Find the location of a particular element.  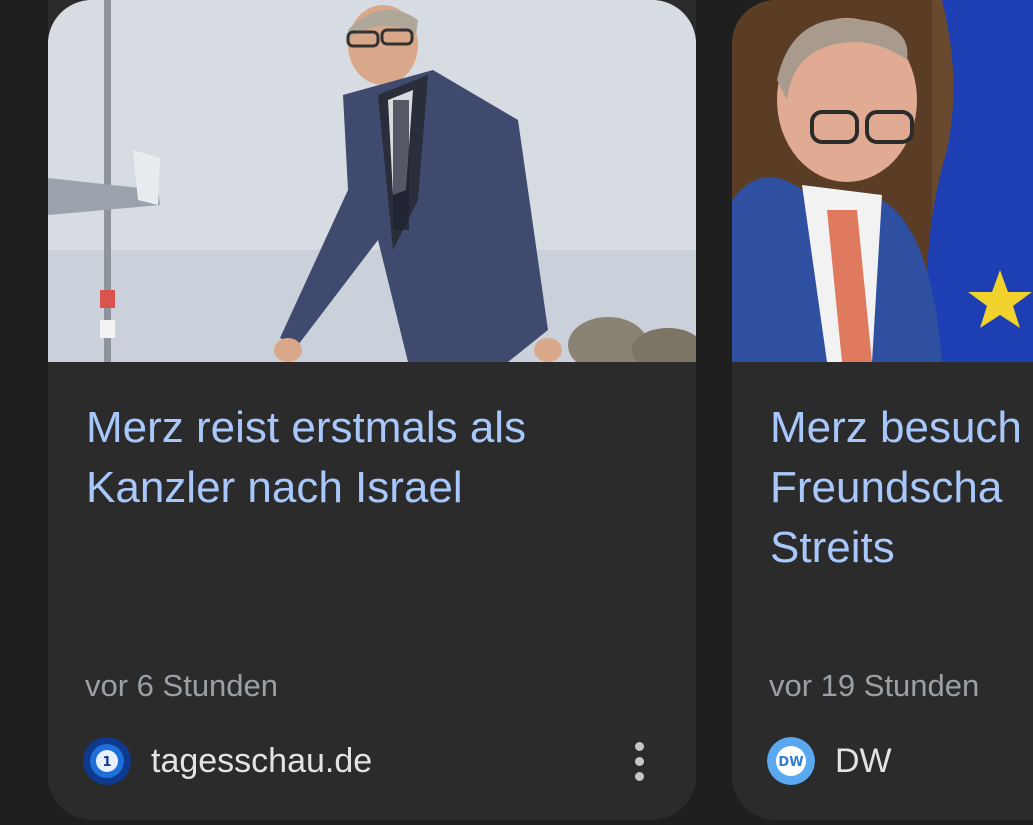

tagesschau-logo-icon: 1 is located at coordinates (107, 761).